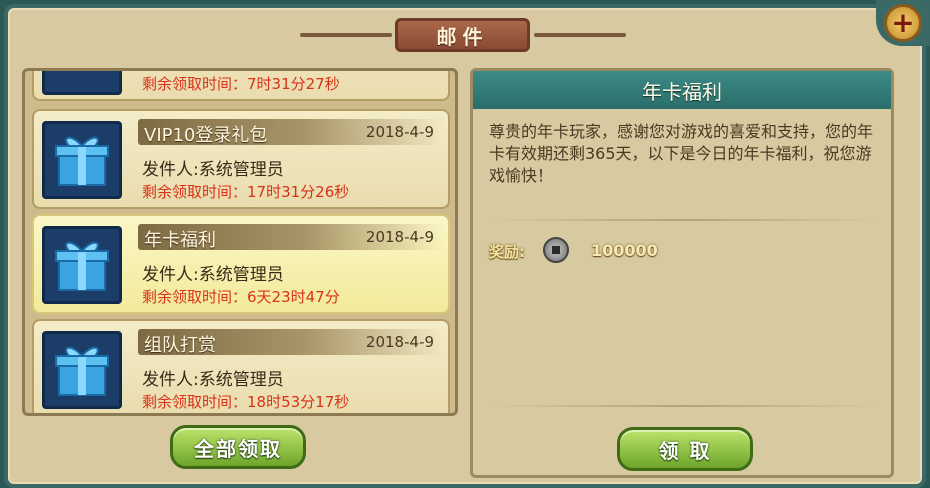 Image resolution: width=930 pixels, height=488 pixels. I want to click on mail-title: 年卡福利, so click(180, 240).